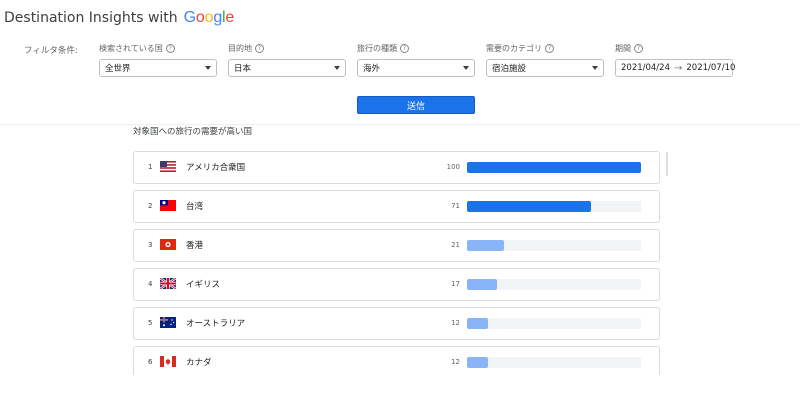 The image size is (800, 408). Describe the element at coordinates (150, 206) in the screenshot. I see `rank-number: 2` at that location.